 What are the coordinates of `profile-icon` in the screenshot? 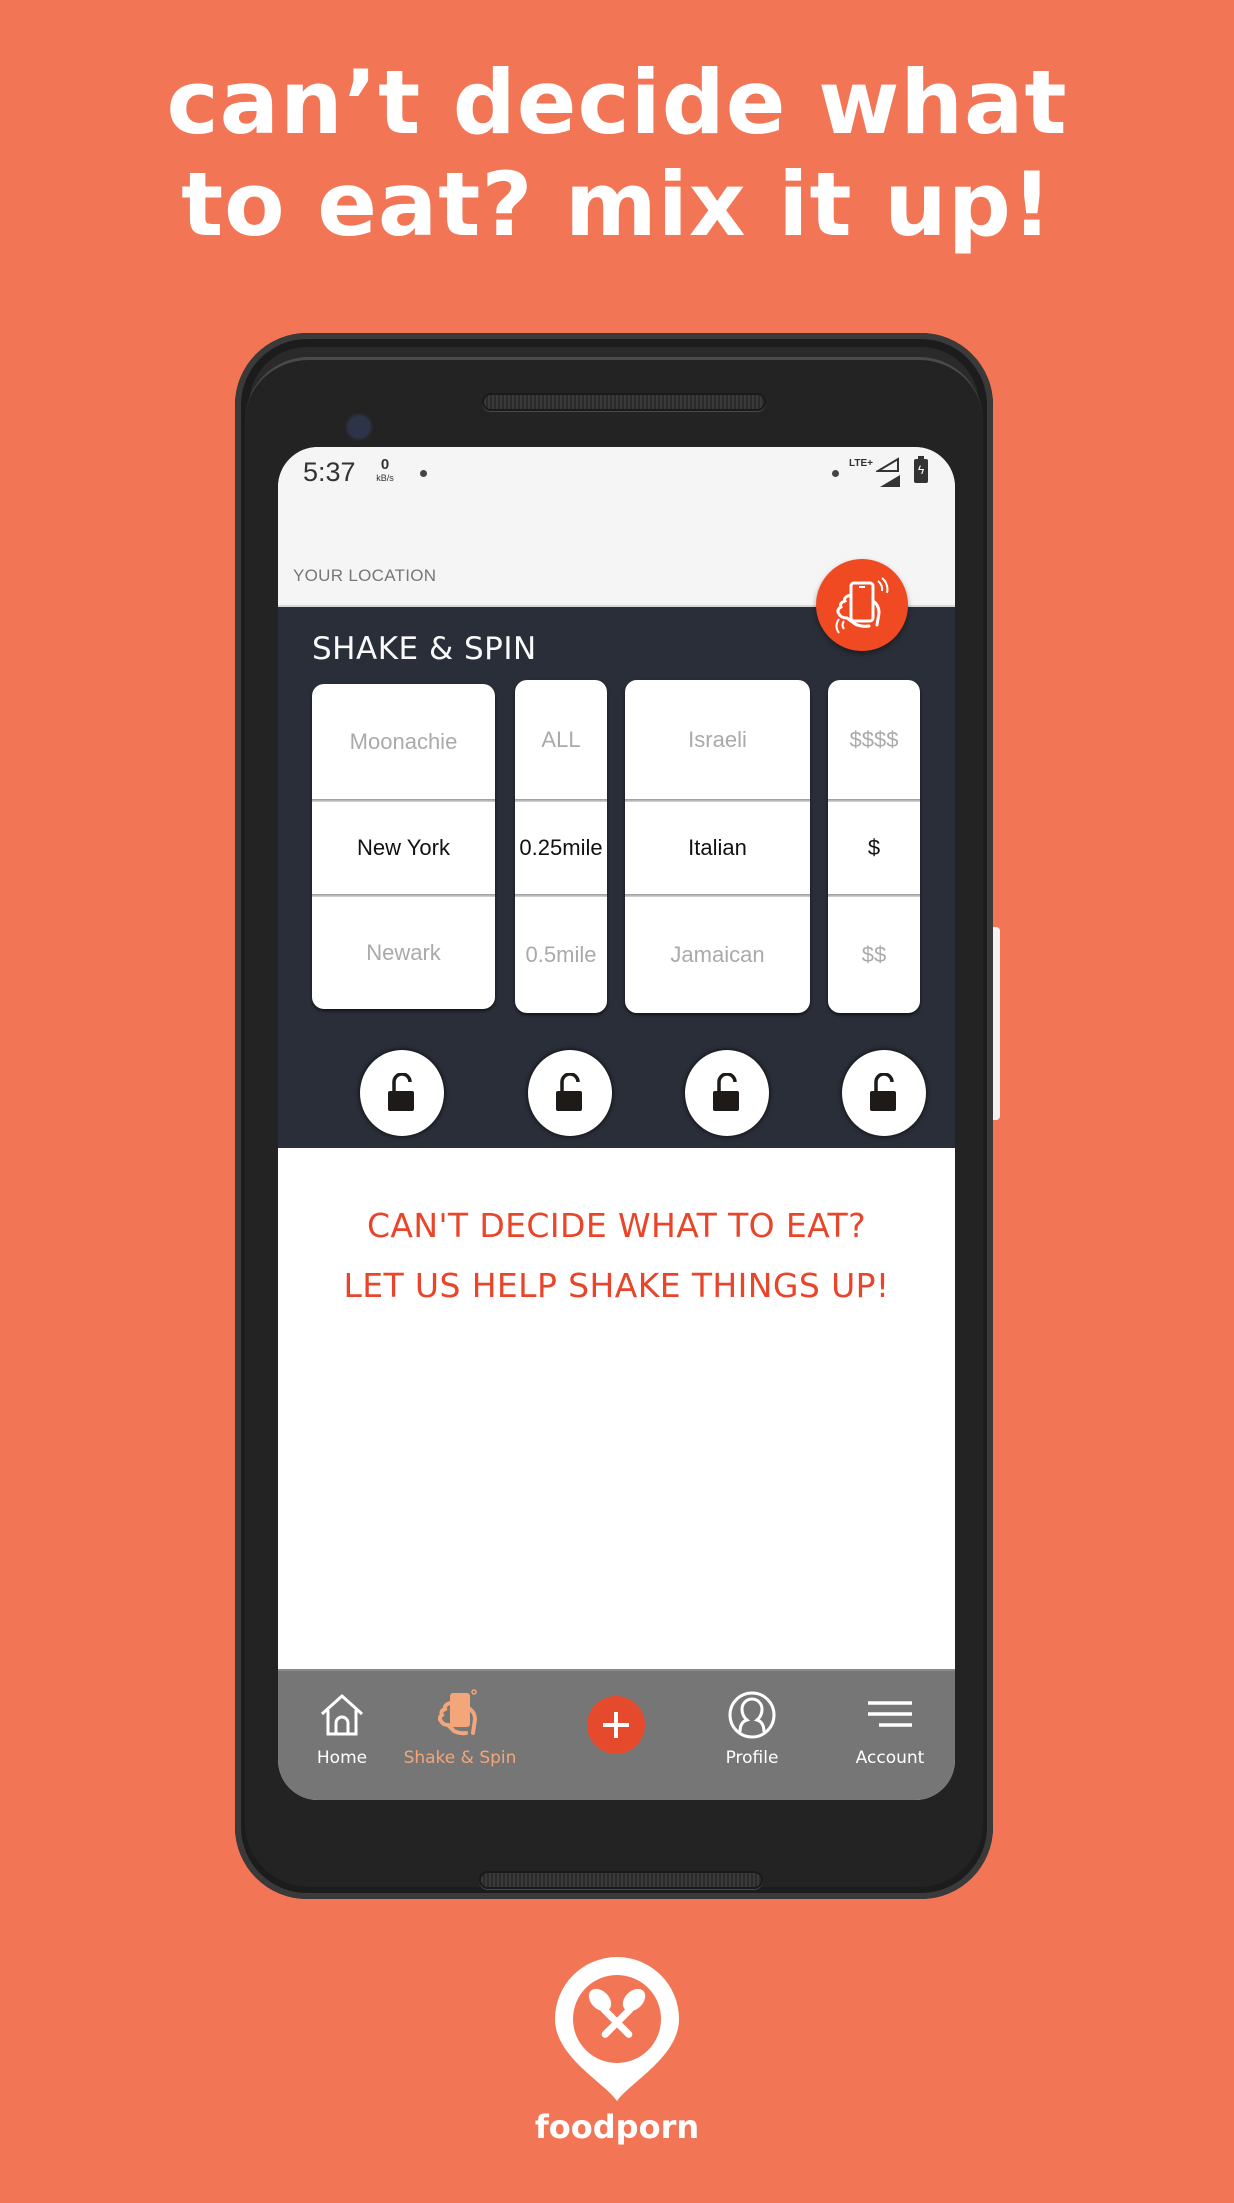 It's located at (752, 1715).